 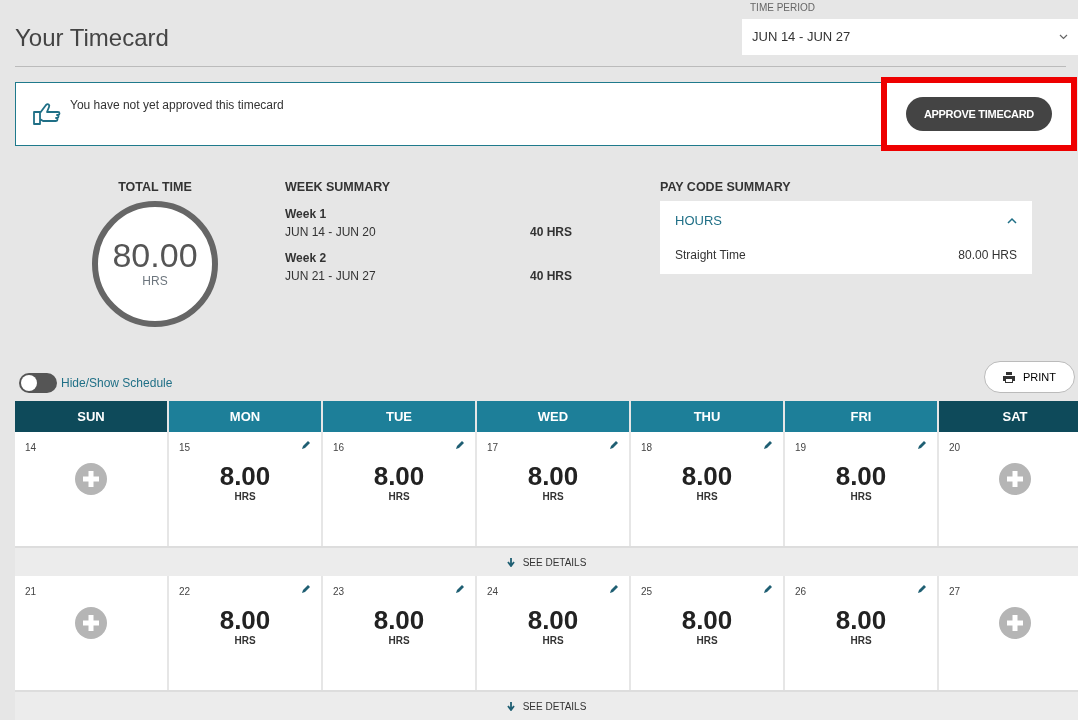 I want to click on print-button: PRINT, so click(x=1029, y=377).